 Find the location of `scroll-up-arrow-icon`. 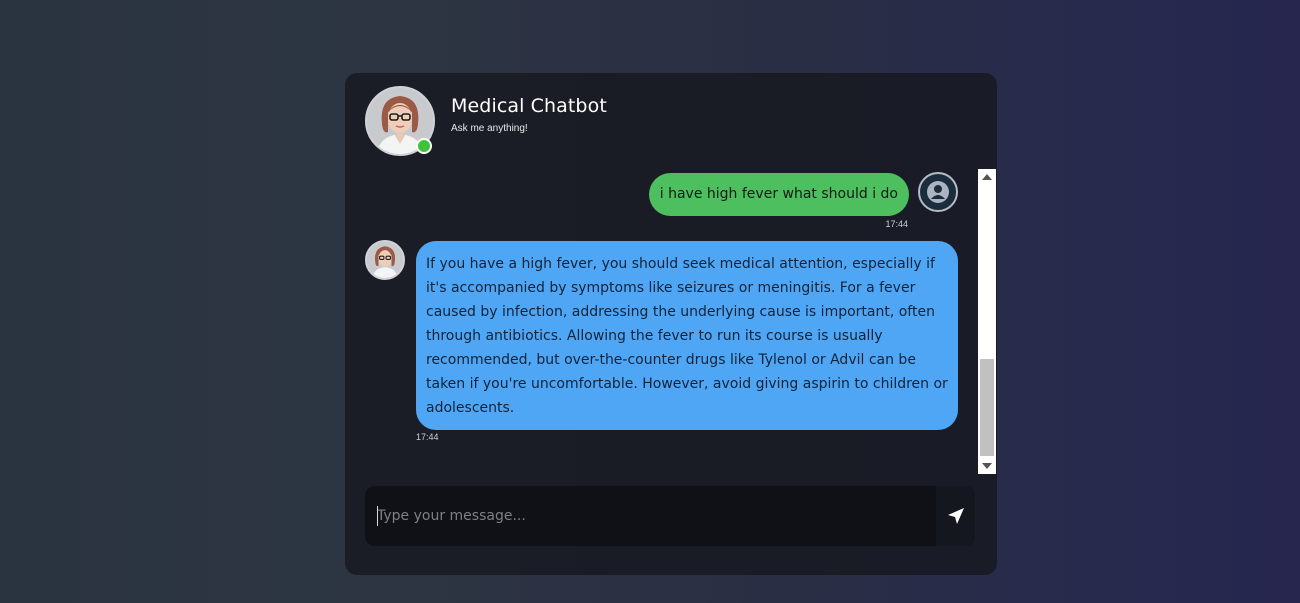

scroll-up-arrow-icon is located at coordinates (987, 177).